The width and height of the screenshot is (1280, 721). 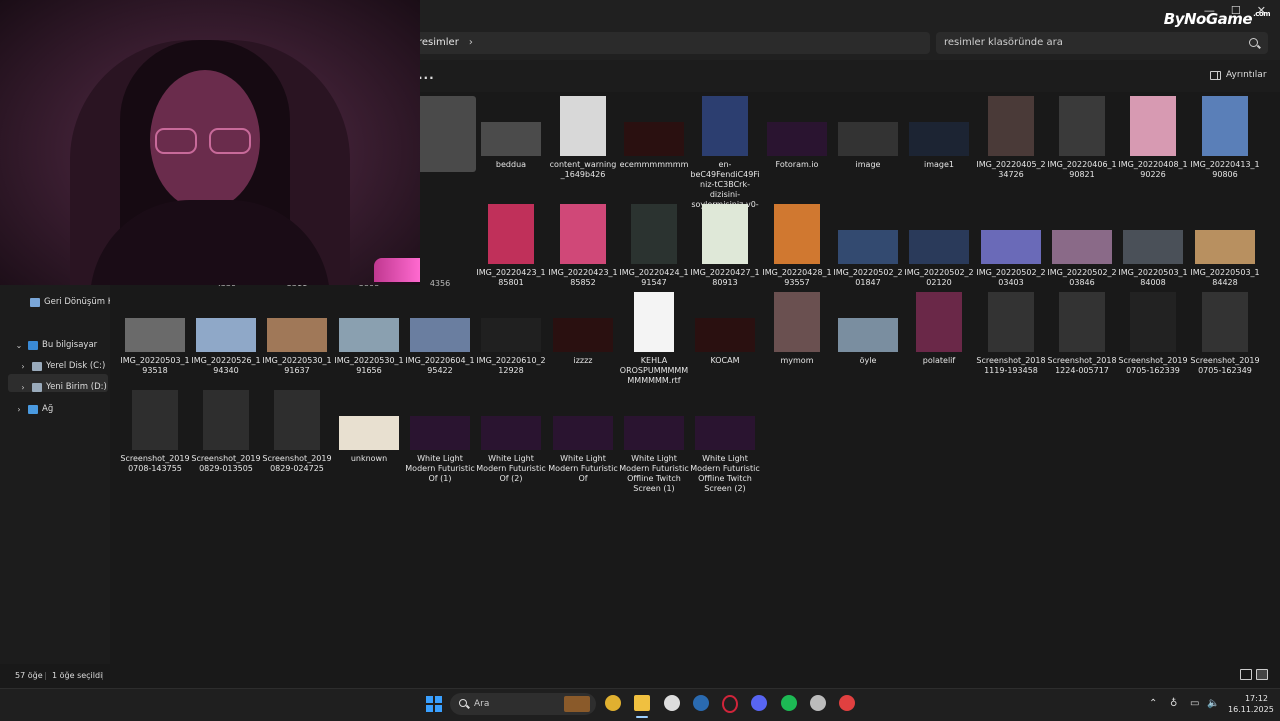 What do you see at coordinates (939, 165) in the screenshot?
I see `file-item-label: image1` at bounding box center [939, 165].